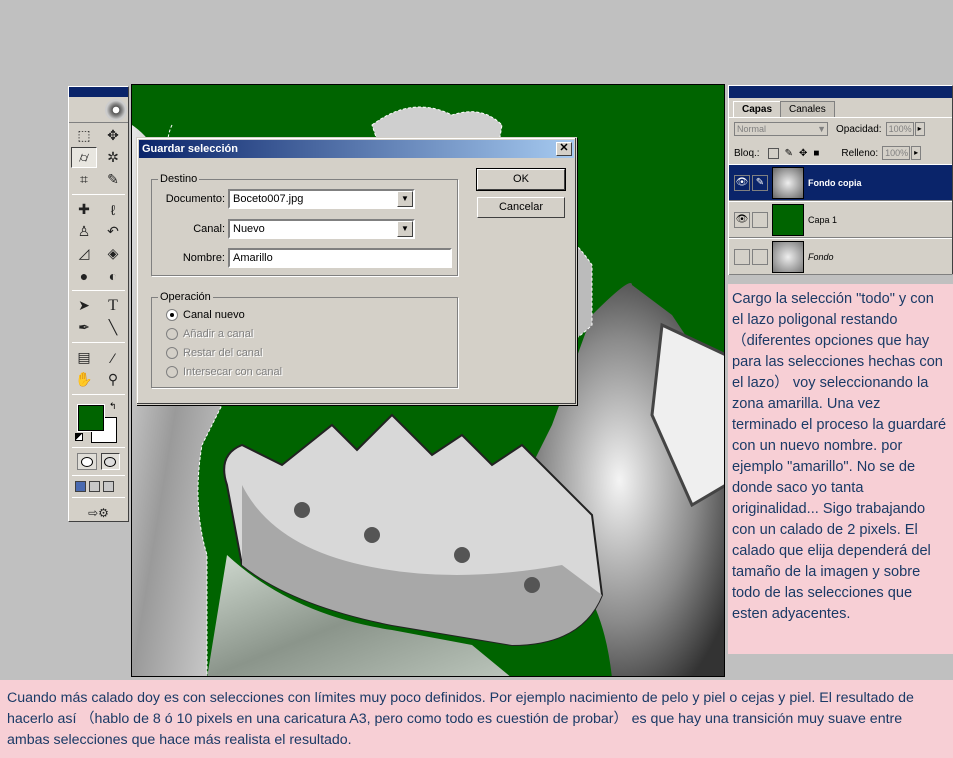  What do you see at coordinates (203, 258) in the screenshot?
I see `nombre-label: Nombre:` at bounding box center [203, 258].